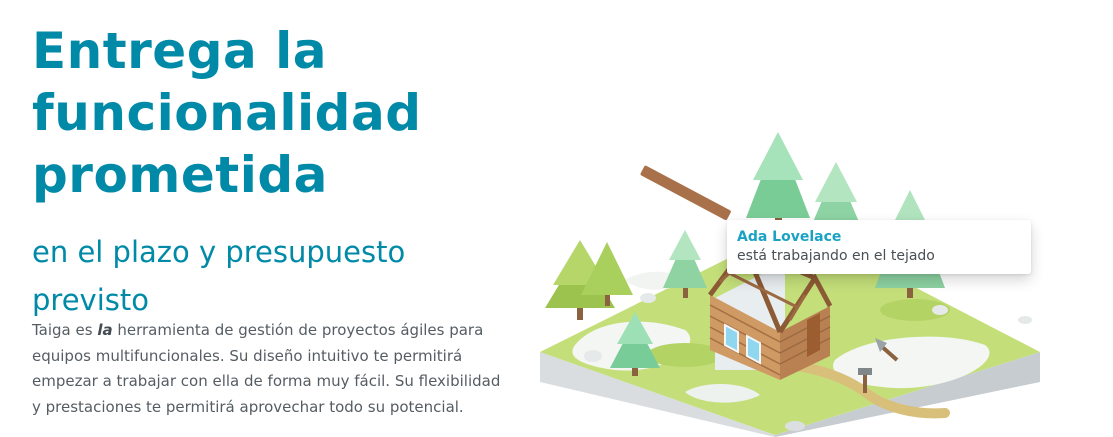 Image resolution: width=1113 pixels, height=437 pixels. What do you see at coordinates (219, 276) in the screenshot?
I see `hero-subtitle: en el plazo y presupuesto previsto` at bounding box center [219, 276].